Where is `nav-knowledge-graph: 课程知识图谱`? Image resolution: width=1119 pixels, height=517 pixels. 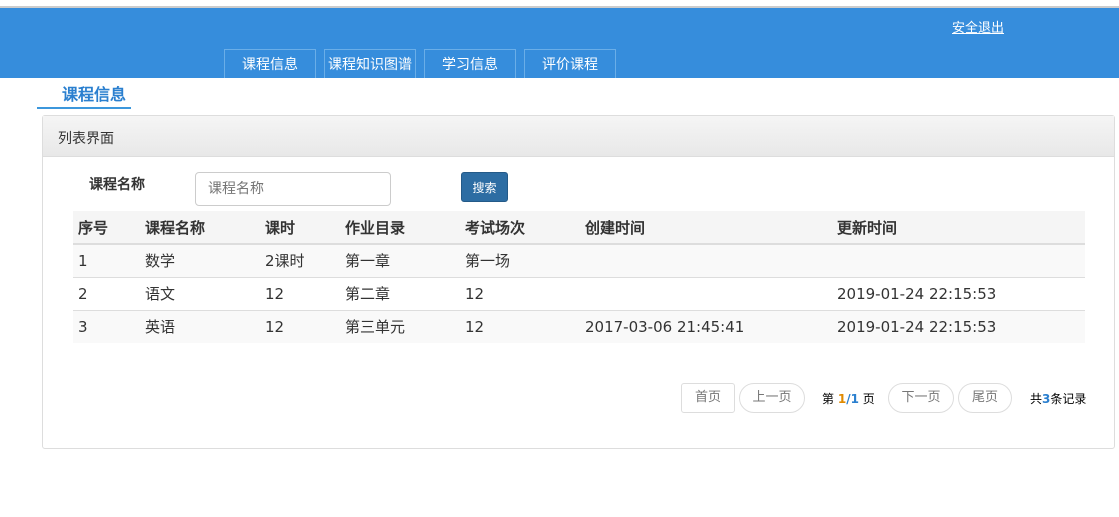
nav-knowledge-graph: 课程知识图谱 is located at coordinates (370, 63).